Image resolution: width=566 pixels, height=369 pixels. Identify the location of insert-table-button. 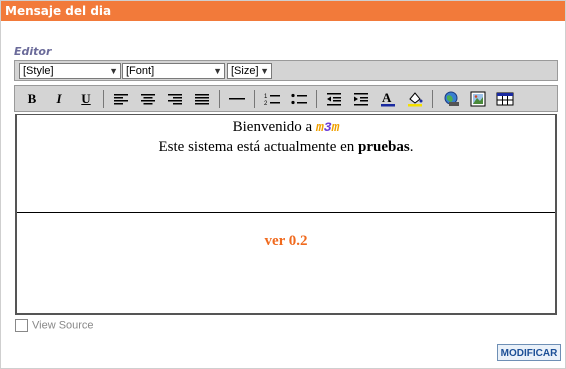
(505, 99).